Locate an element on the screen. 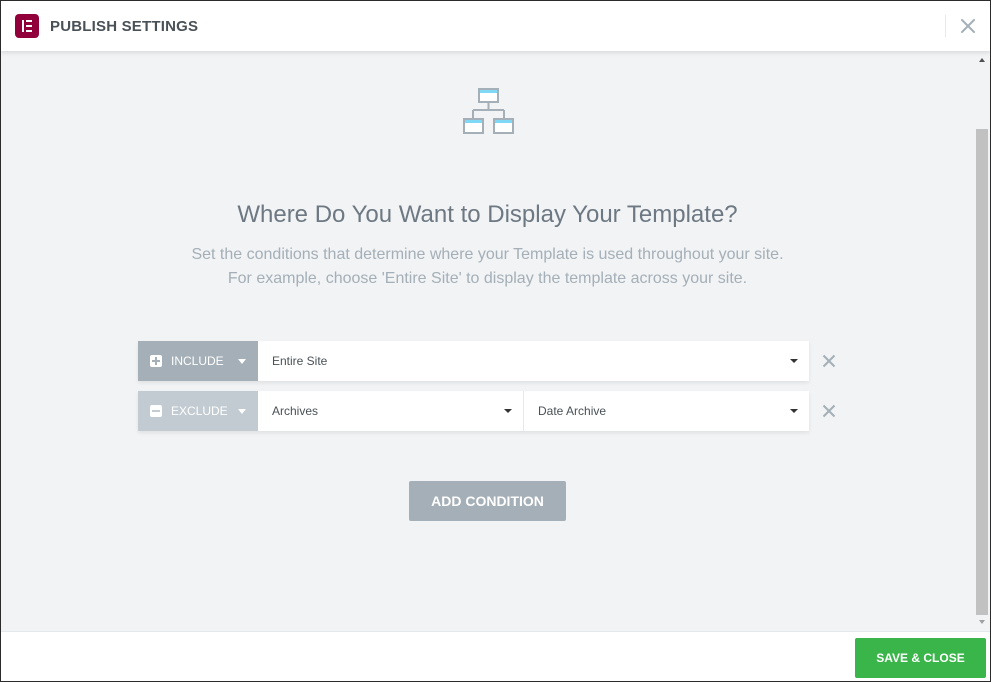 The width and height of the screenshot is (991, 682). include-type-dropdown: INCLUDE is located at coordinates (198, 361).